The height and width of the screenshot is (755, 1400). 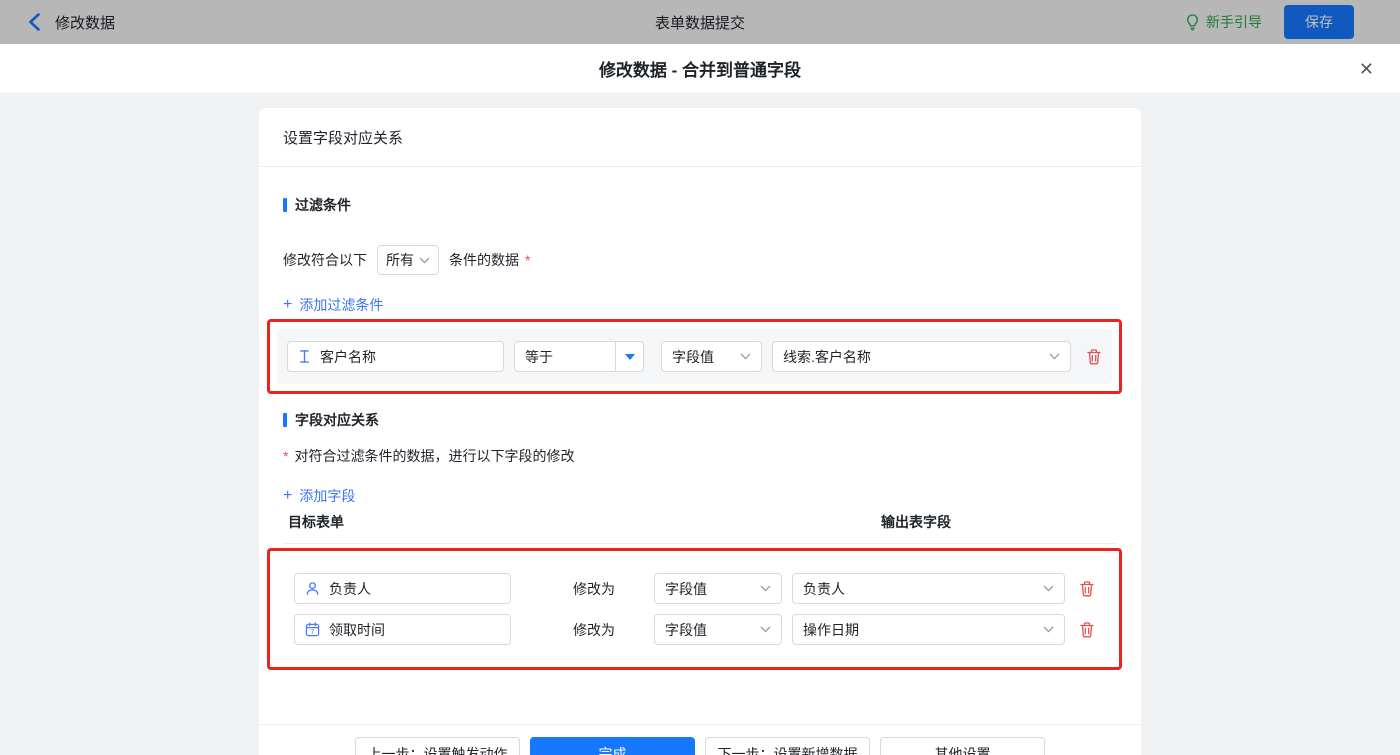 What do you see at coordinates (962, 746) in the screenshot?
I see `other-settings-button: 其他设置` at bounding box center [962, 746].